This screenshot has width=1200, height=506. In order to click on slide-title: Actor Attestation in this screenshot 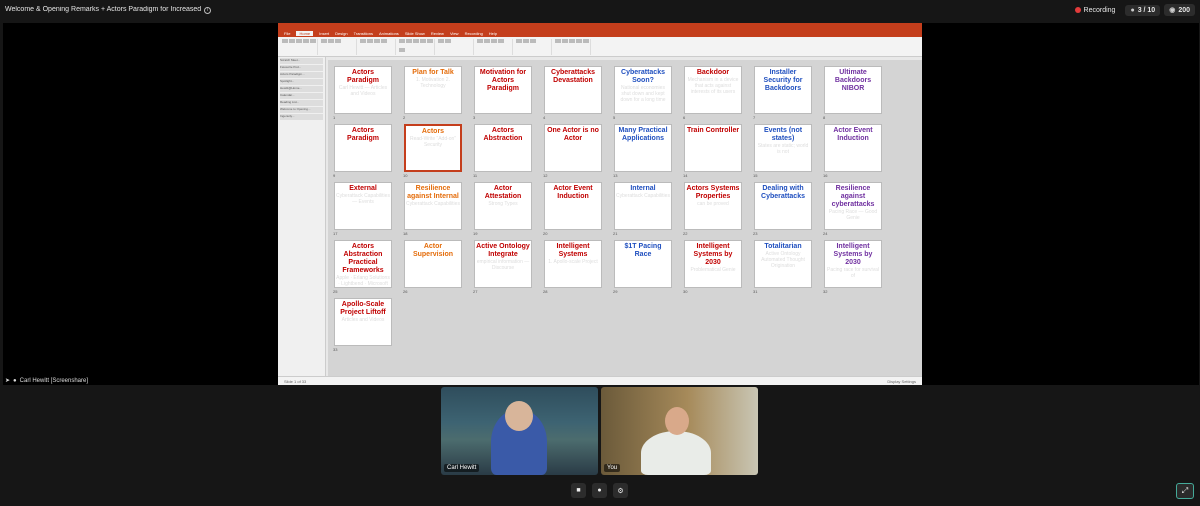, I will do `click(503, 192)`.